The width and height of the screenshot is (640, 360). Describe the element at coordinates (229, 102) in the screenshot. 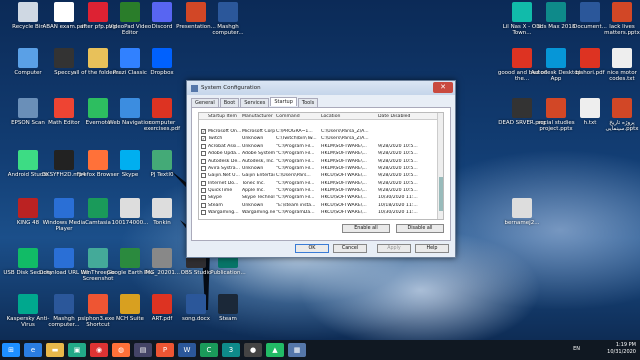

I see `tab-boot: Boot` at that location.